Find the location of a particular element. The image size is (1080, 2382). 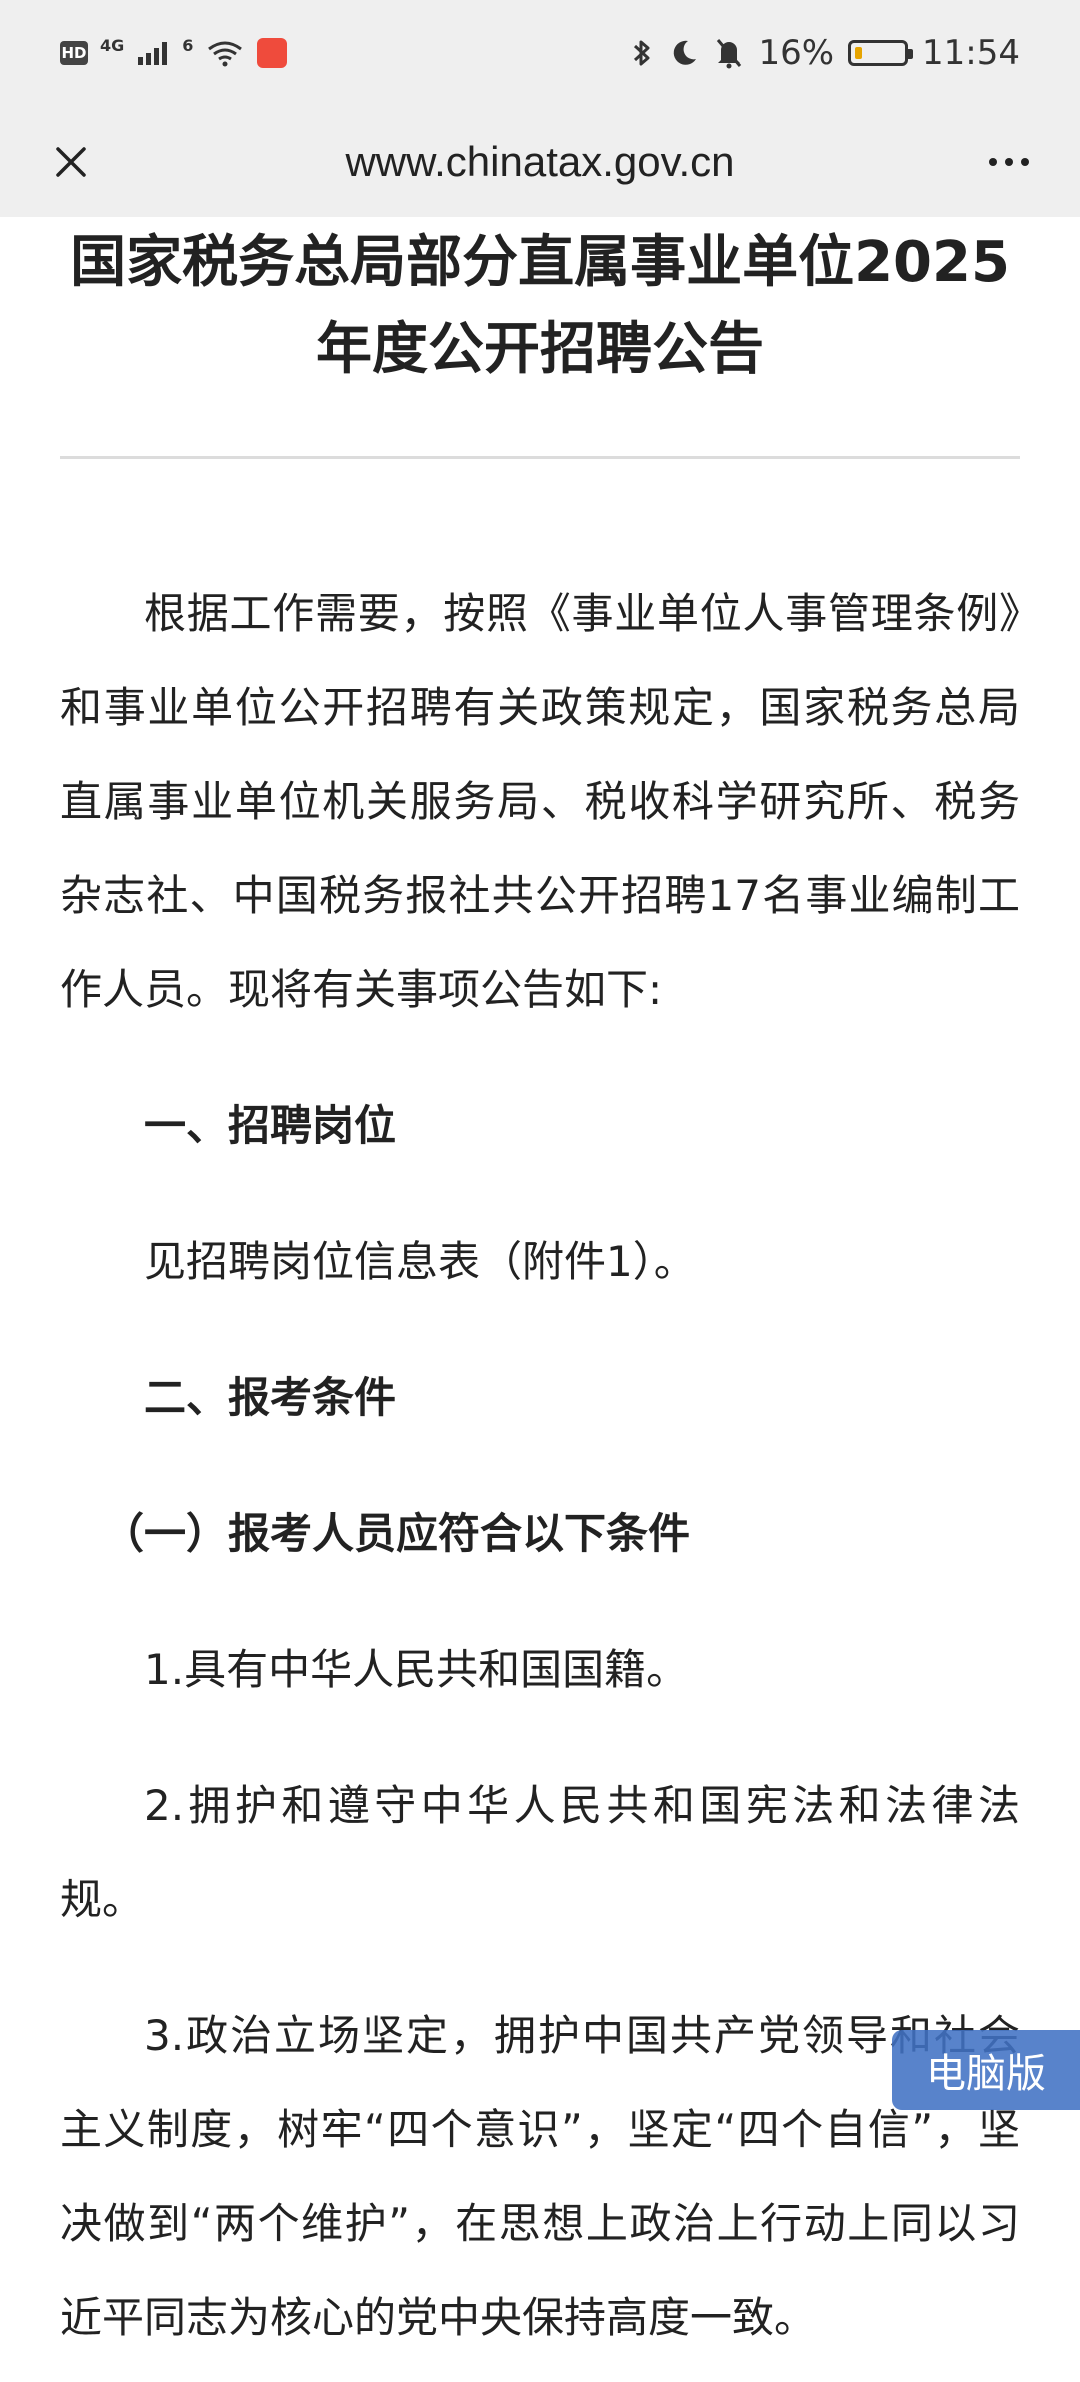

battery-percent: 16% is located at coordinates (796, 53).